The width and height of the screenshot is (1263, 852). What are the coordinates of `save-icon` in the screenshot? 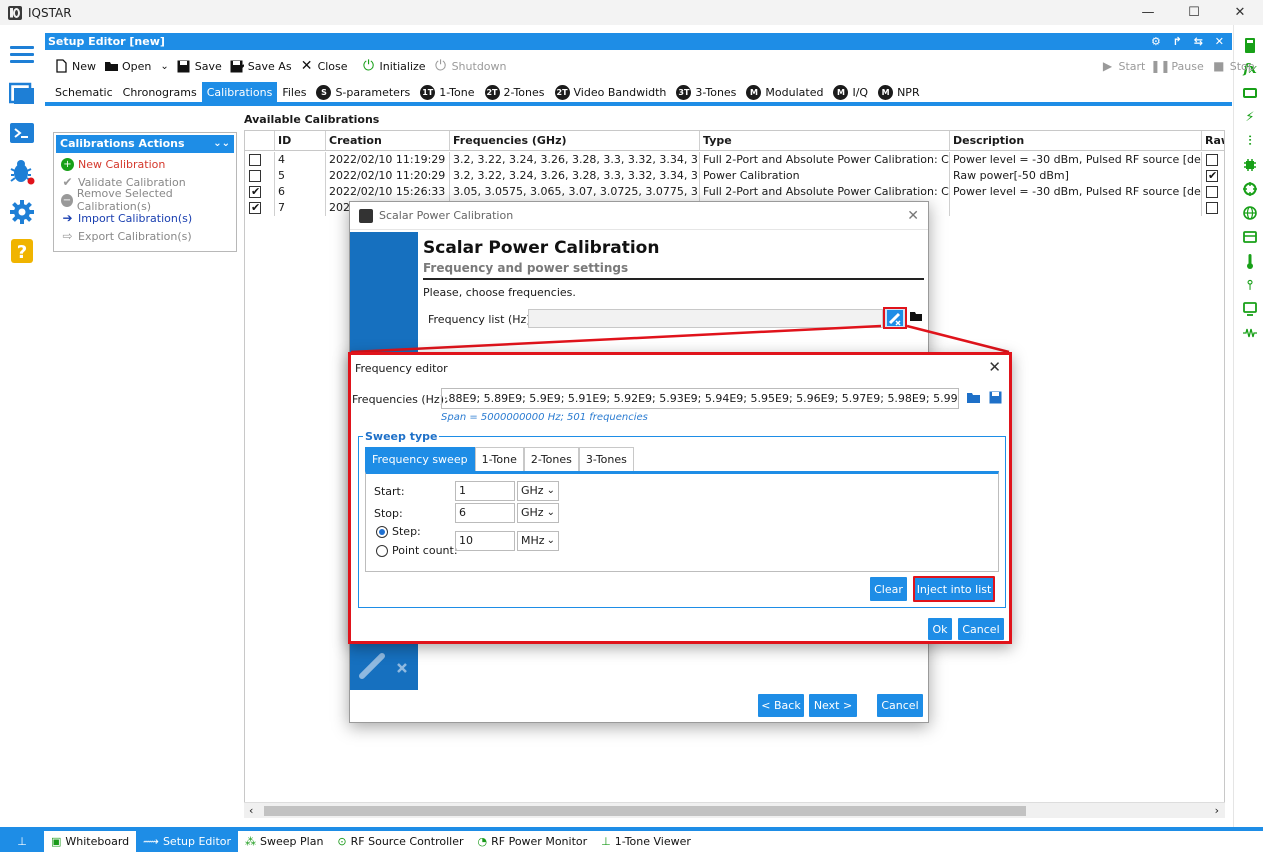 It's located at (995, 399).